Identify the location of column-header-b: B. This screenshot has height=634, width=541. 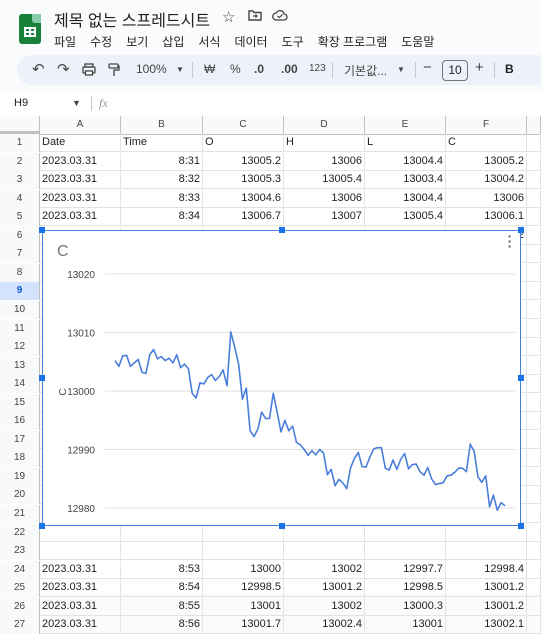
(162, 125).